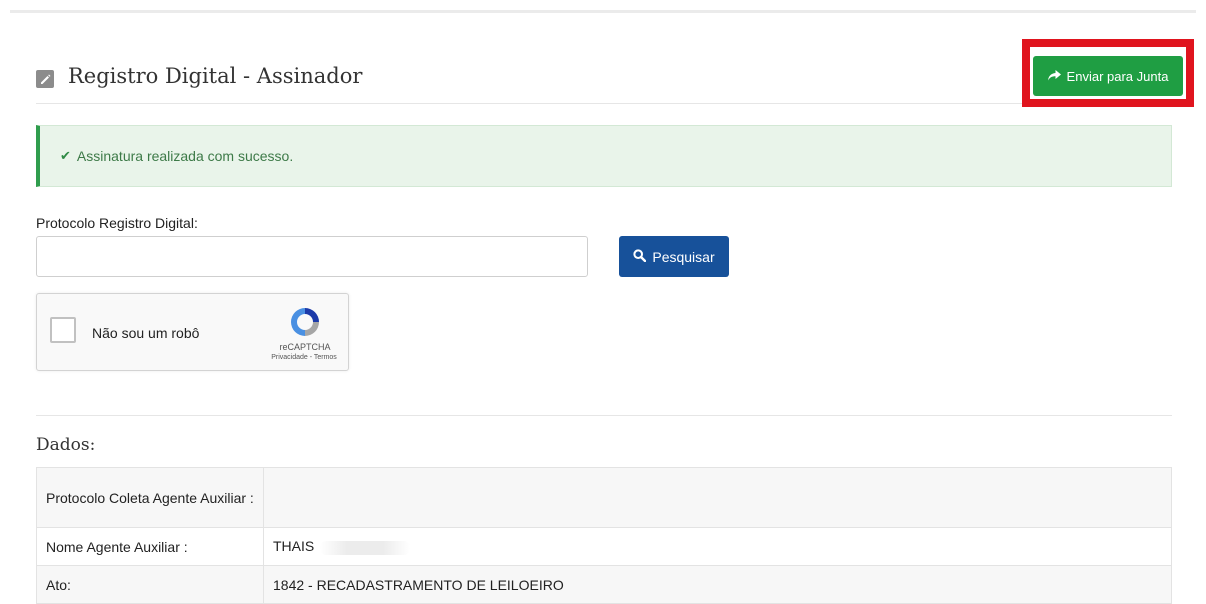 The image size is (1206, 604). What do you see at coordinates (150, 497) in the screenshot?
I see `row-key: Protocolo Coleta Agente Auxiliar :` at bounding box center [150, 497].